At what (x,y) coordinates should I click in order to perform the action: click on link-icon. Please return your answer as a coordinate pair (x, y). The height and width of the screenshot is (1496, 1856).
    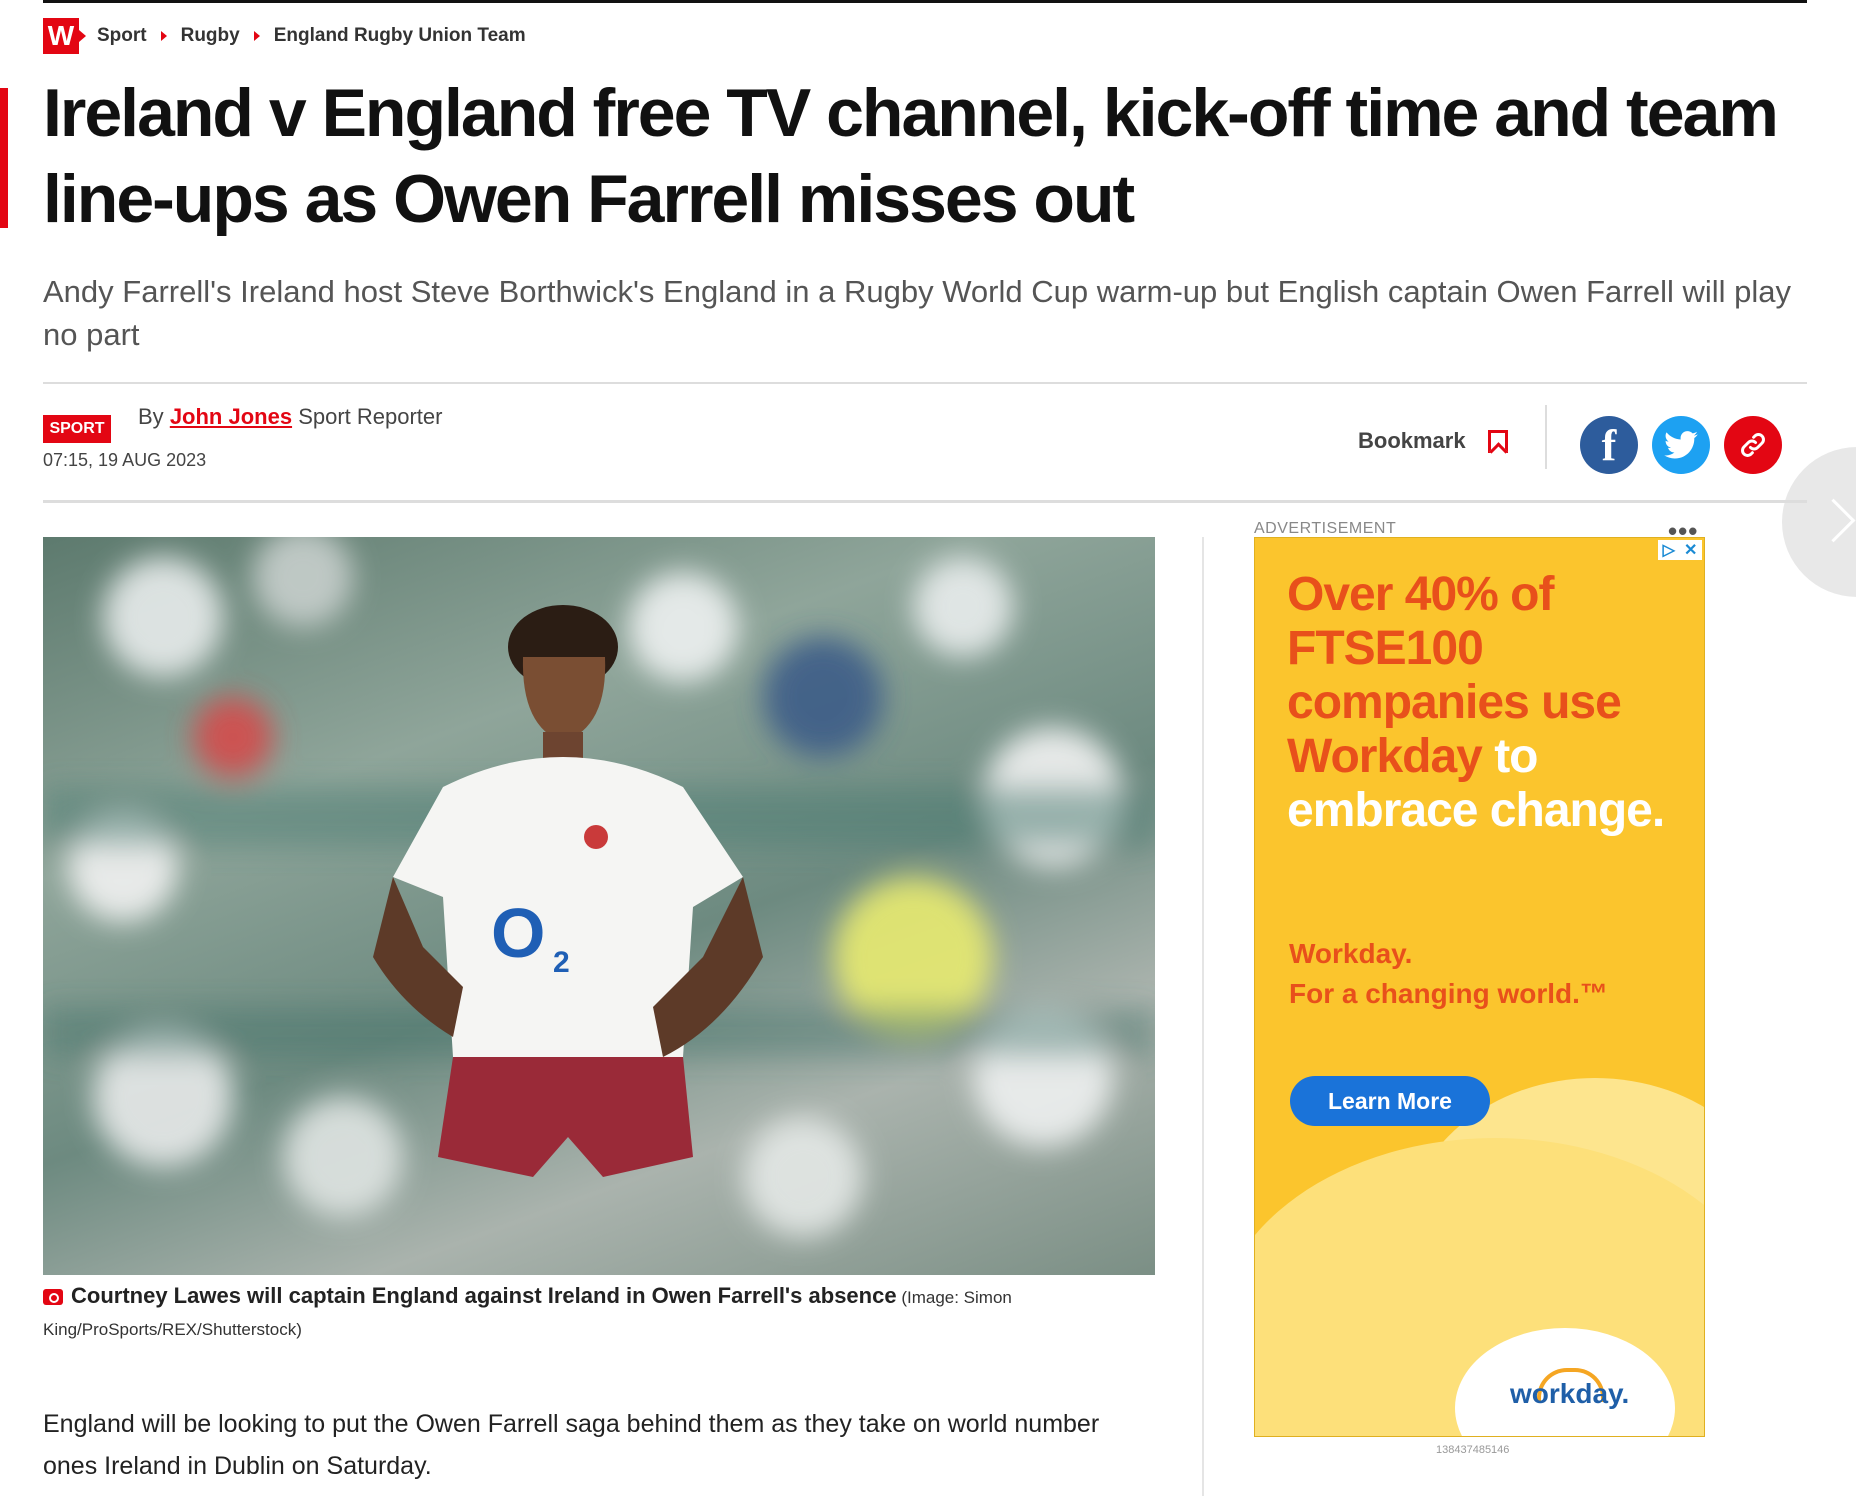
    Looking at the image, I should click on (1753, 445).